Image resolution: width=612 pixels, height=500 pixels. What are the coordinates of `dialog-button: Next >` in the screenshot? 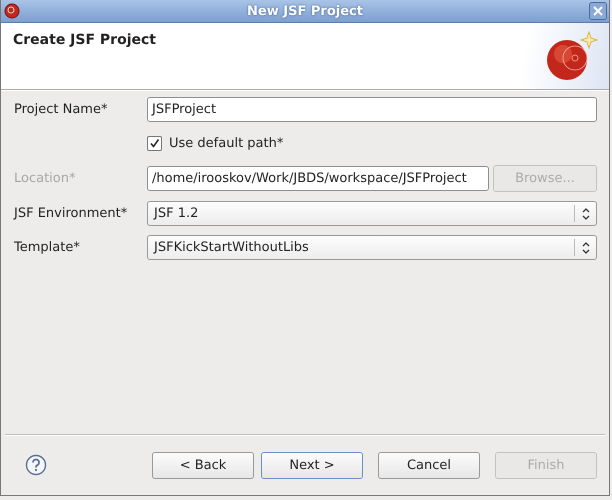 It's located at (312, 465).